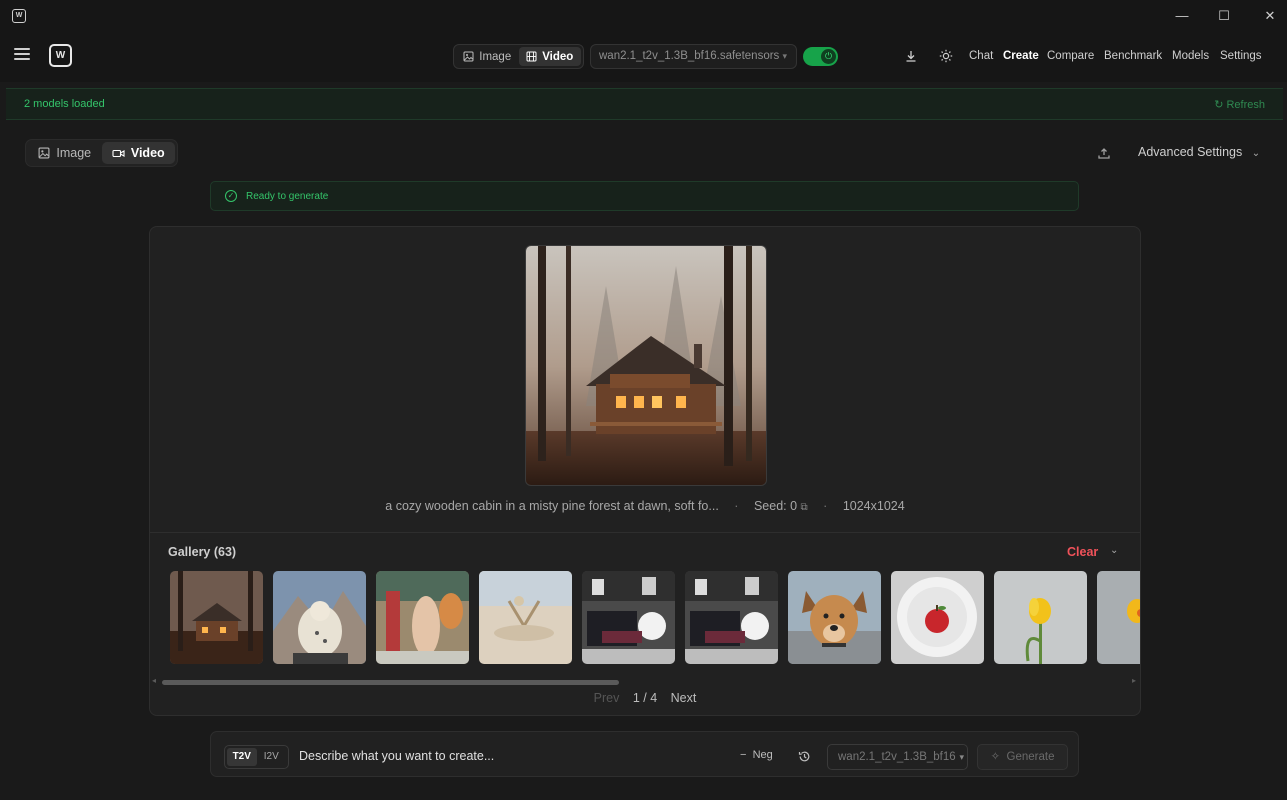 Image resolution: width=1287 pixels, height=800 pixels. I want to click on prompt-model-select: wan2.1_t2v_1.3B_bf16 ▾, so click(897, 757).